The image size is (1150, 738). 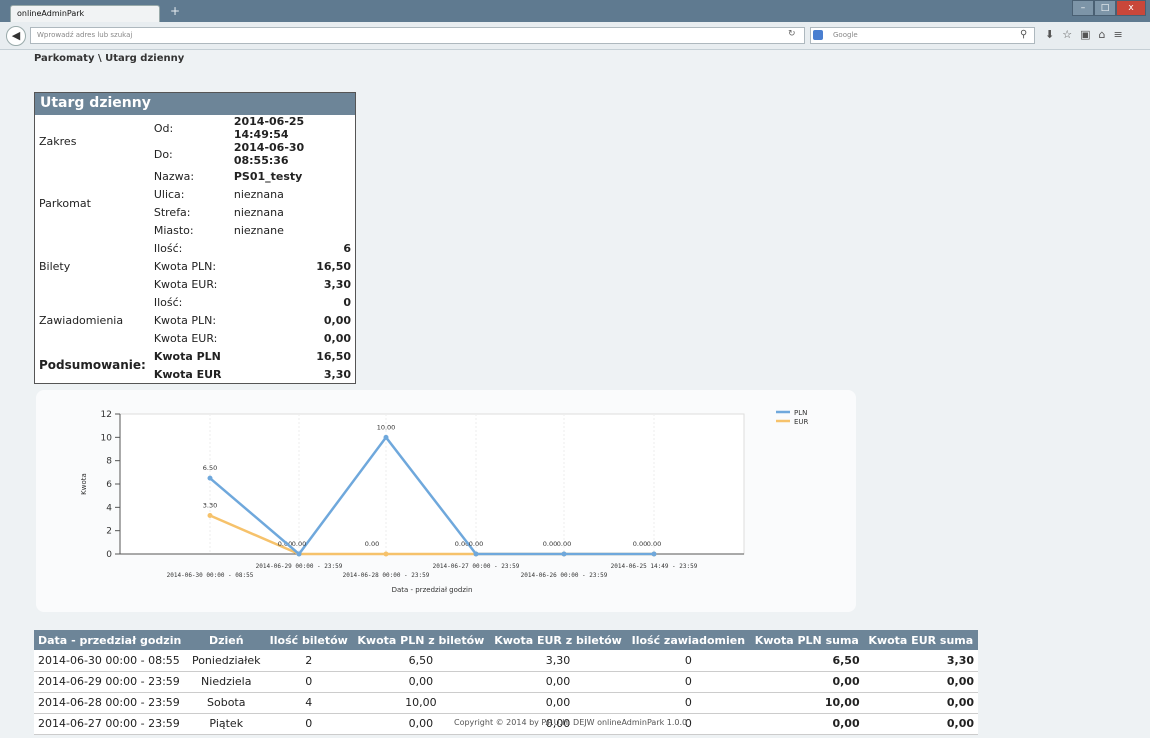 I want to click on summary-field-label: Kwota EUR, so click(x=187, y=374).